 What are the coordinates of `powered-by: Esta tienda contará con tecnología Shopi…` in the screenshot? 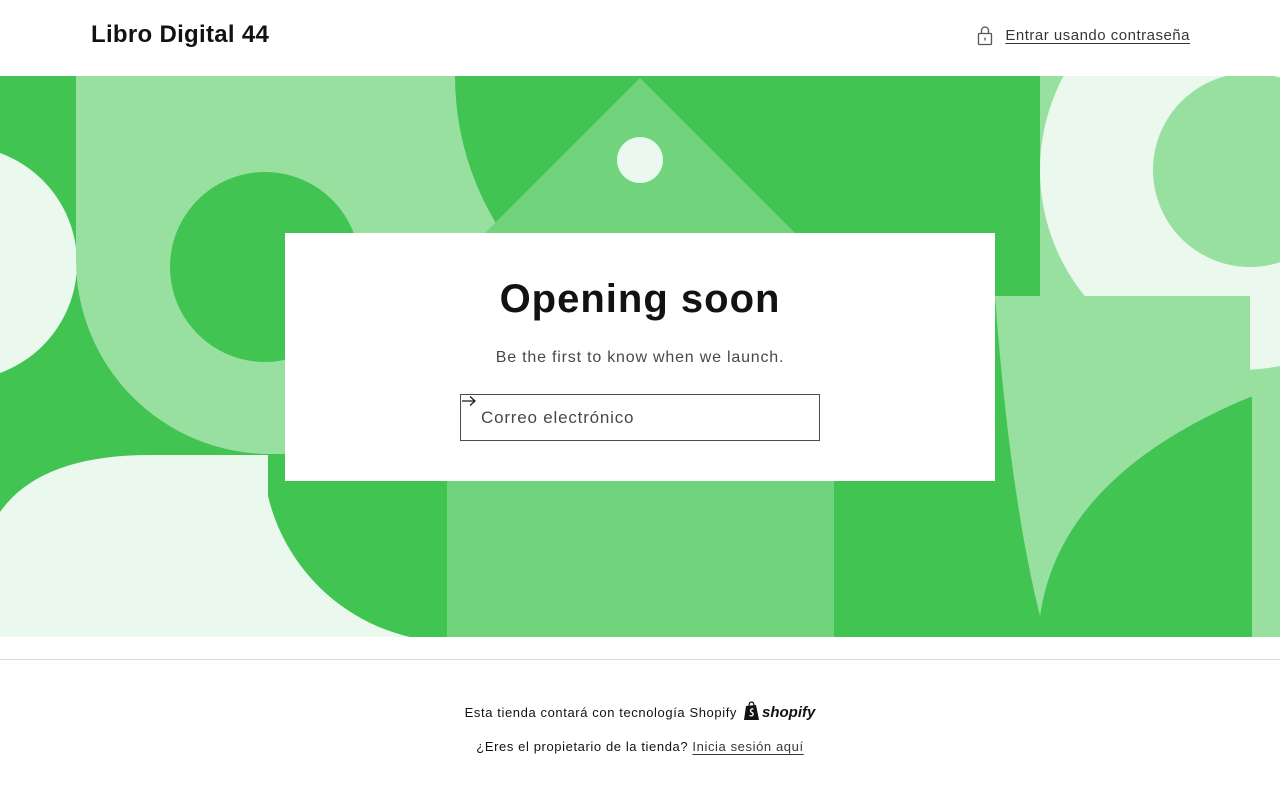 It's located at (640, 712).